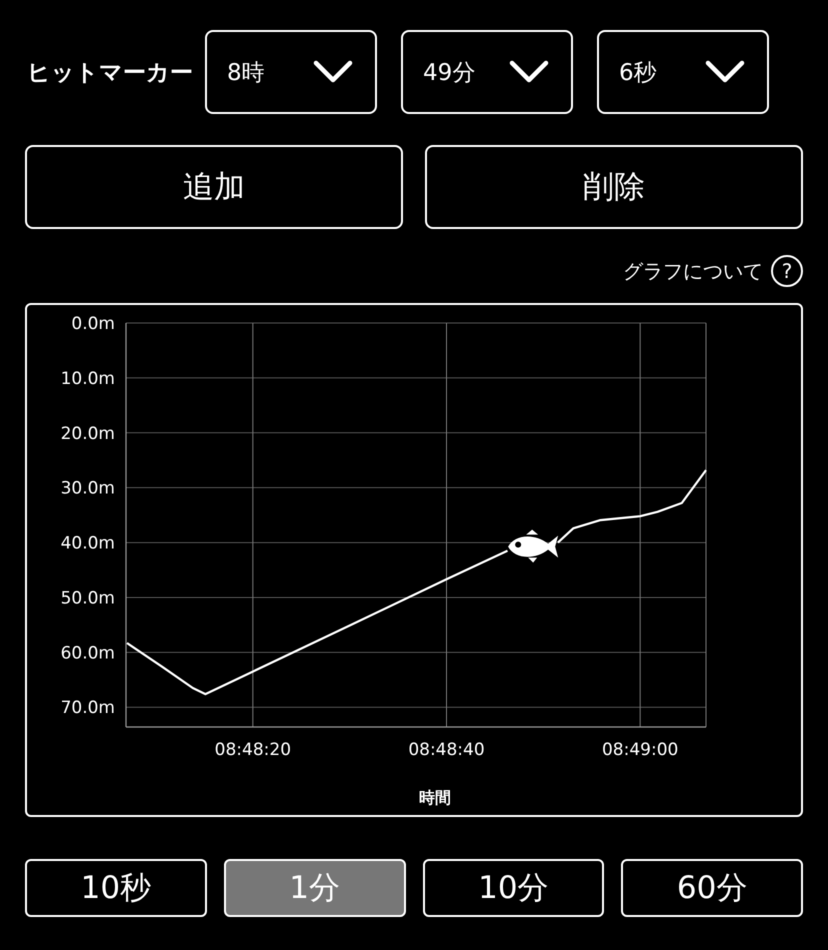 This screenshot has width=828, height=950. What do you see at coordinates (87, 708) in the screenshot?
I see `y-tick-label: 70.0m` at bounding box center [87, 708].